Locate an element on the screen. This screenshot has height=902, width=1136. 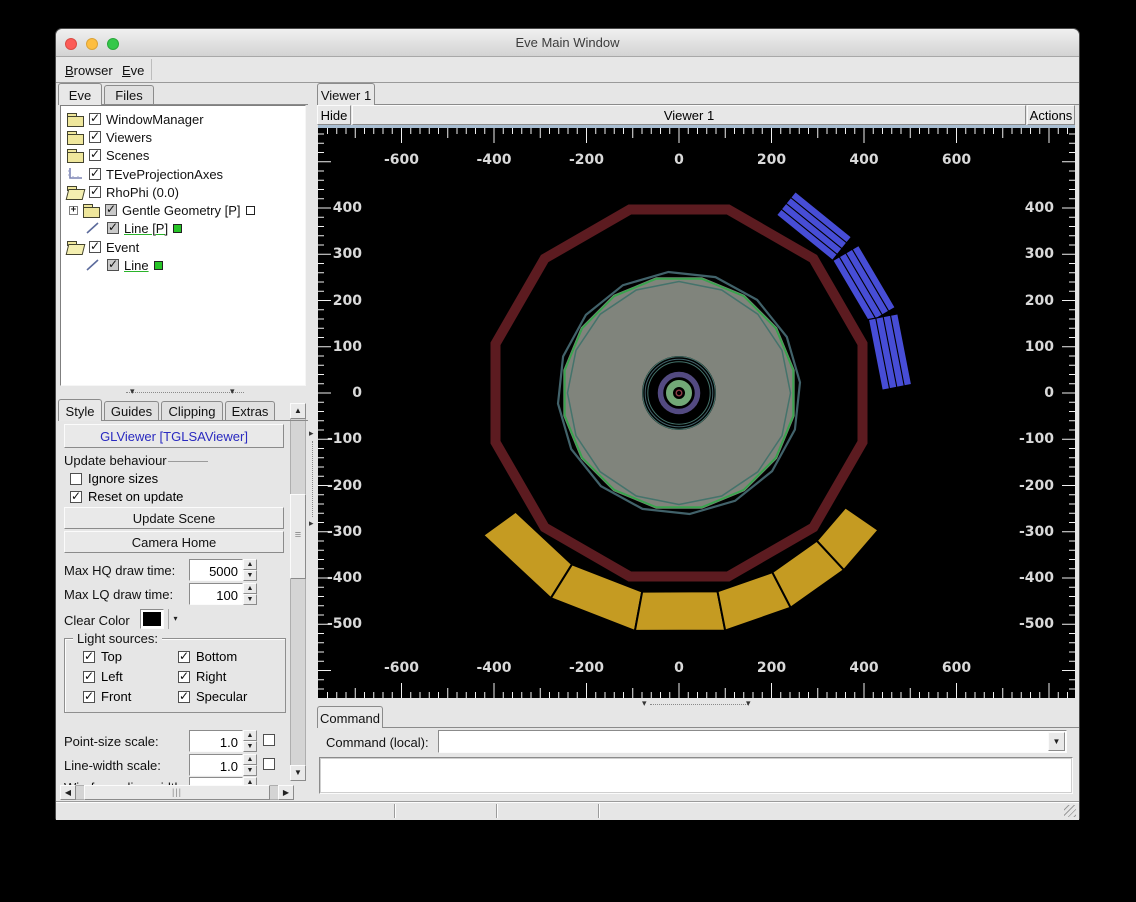
tree-item-line: Line is located at coordinates (183, 265).